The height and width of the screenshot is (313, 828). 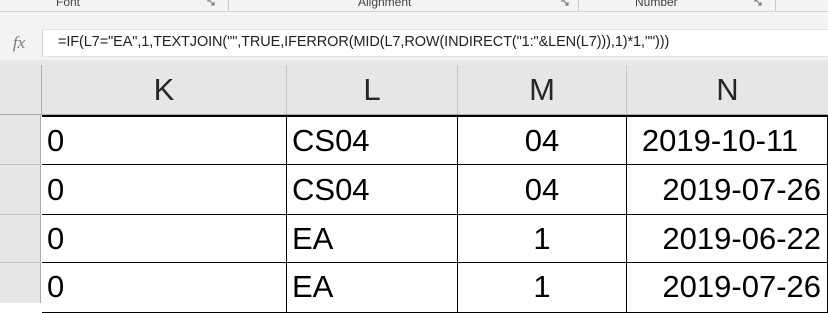 I want to click on font-dialog-launcher-icon, so click(x=211, y=3).